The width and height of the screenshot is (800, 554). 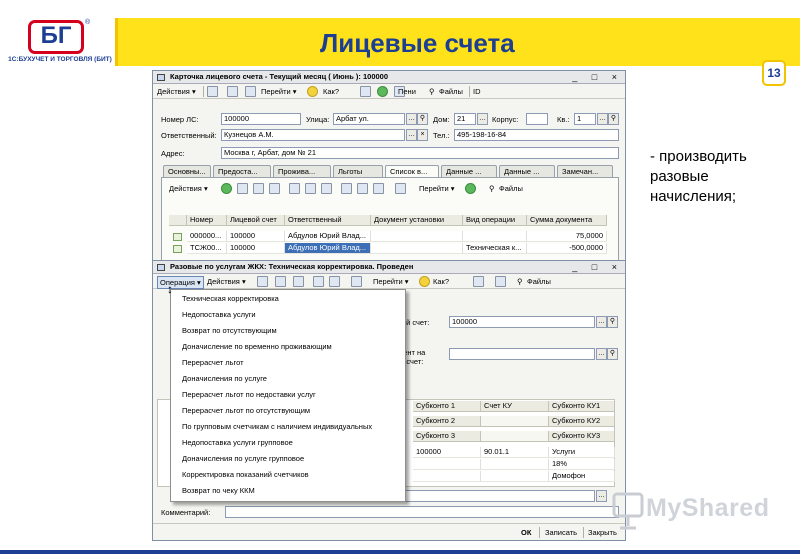 What do you see at coordinates (358, 171) in the screenshot?
I see `tab-benefits: Льготы` at bounding box center [358, 171].